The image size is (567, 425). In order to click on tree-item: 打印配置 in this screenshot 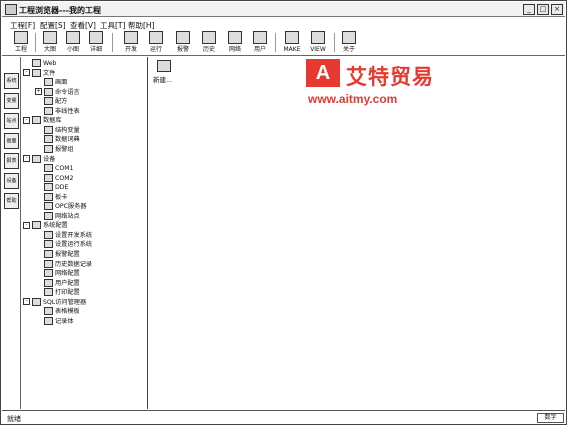, I will do `click(57, 292)`.